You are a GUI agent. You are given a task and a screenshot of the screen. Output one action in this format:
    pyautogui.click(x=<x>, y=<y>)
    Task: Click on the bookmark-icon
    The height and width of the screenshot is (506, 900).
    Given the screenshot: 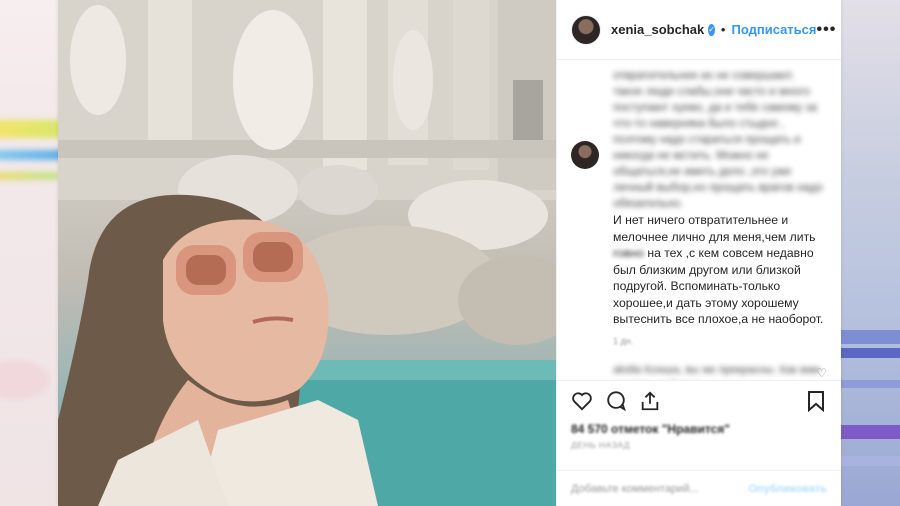 What is the action you would take?
    pyautogui.click(x=816, y=401)
    